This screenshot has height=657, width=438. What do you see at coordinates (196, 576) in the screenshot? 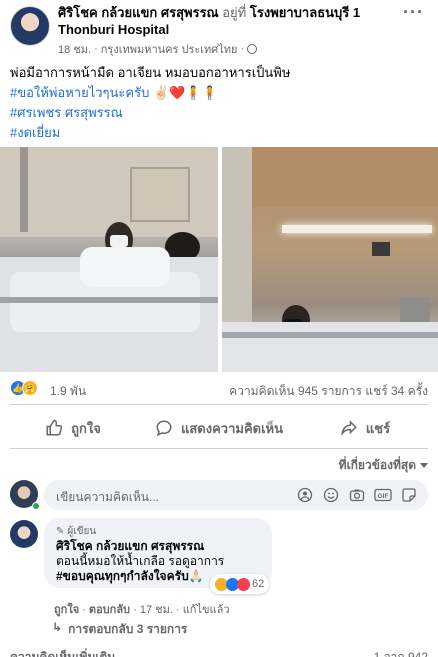
I see `emoji-text: 🙏🏻` at bounding box center [196, 576].